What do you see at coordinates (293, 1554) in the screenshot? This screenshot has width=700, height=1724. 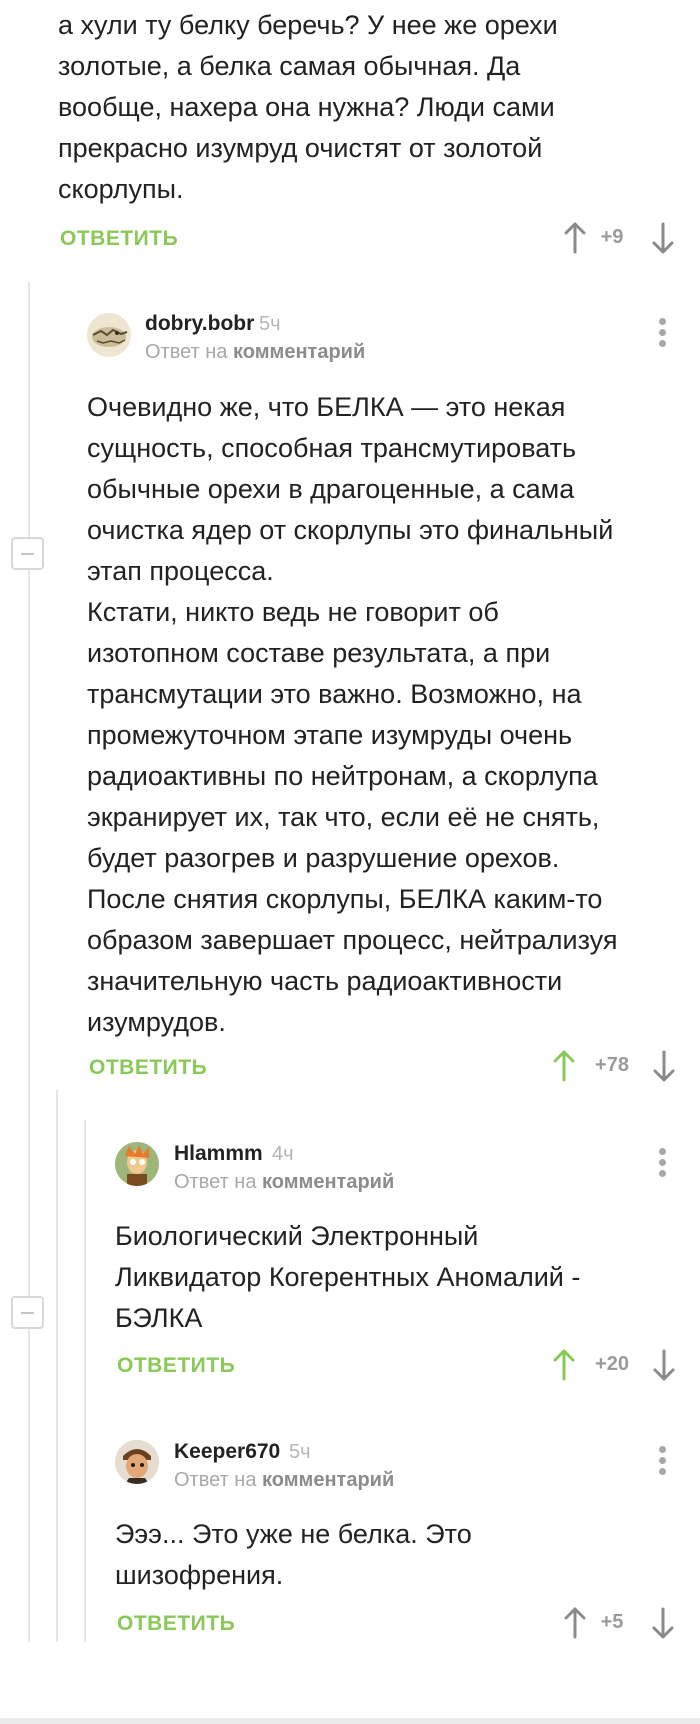 I see `comment-text: Эээ... Это уже не белка. Это шизофрения.` at bounding box center [293, 1554].